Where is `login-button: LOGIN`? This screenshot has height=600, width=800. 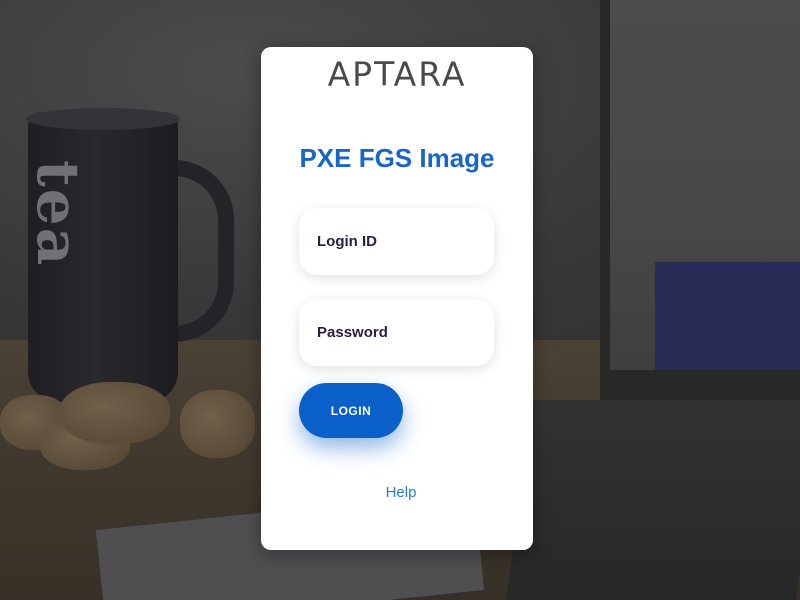 login-button: LOGIN is located at coordinates (351, 410).